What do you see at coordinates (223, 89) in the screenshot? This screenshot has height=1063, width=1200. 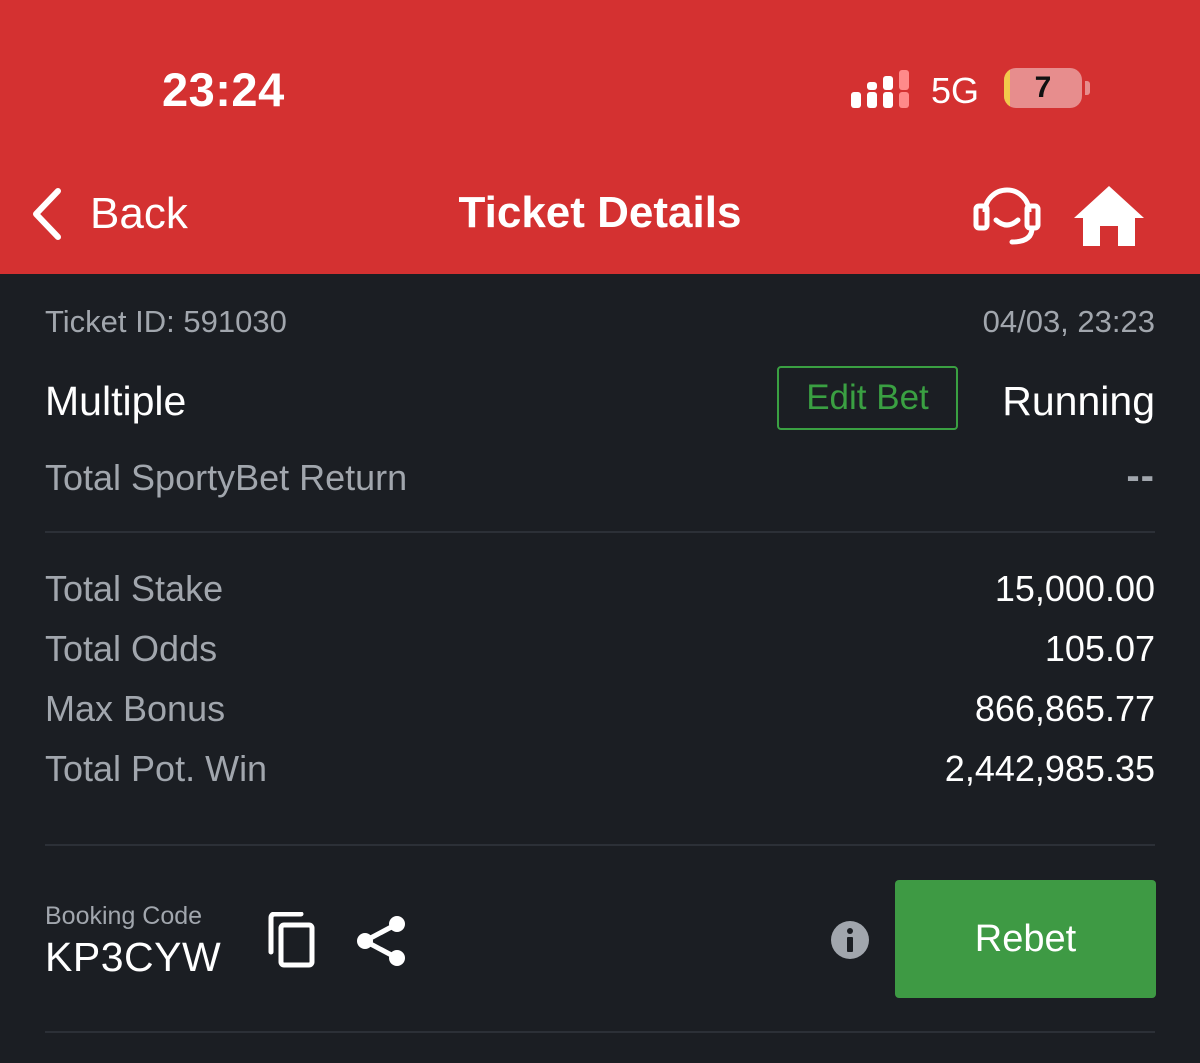 I see `status-time: 23:24` at bounding box center [223, 89].